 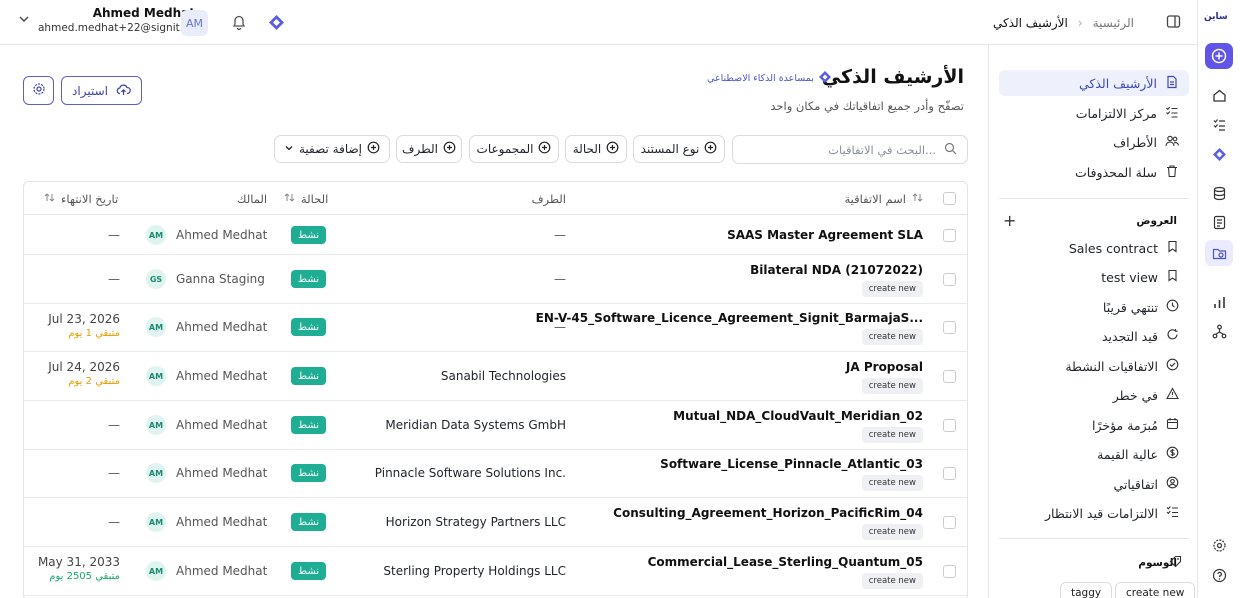 What do you see at coordinates (194, 23) in the screenshot?
I see `avatar: AM` at bounding box center [194, 23].